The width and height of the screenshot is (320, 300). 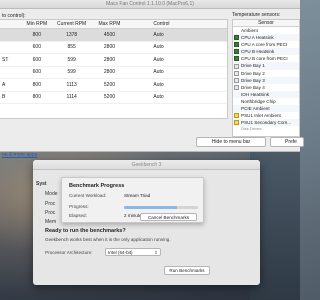 What do you see at coordinates (109, 34) in the screenshot?
I see `fan-max-rpm: 4500` at bounding box center [109, 34].